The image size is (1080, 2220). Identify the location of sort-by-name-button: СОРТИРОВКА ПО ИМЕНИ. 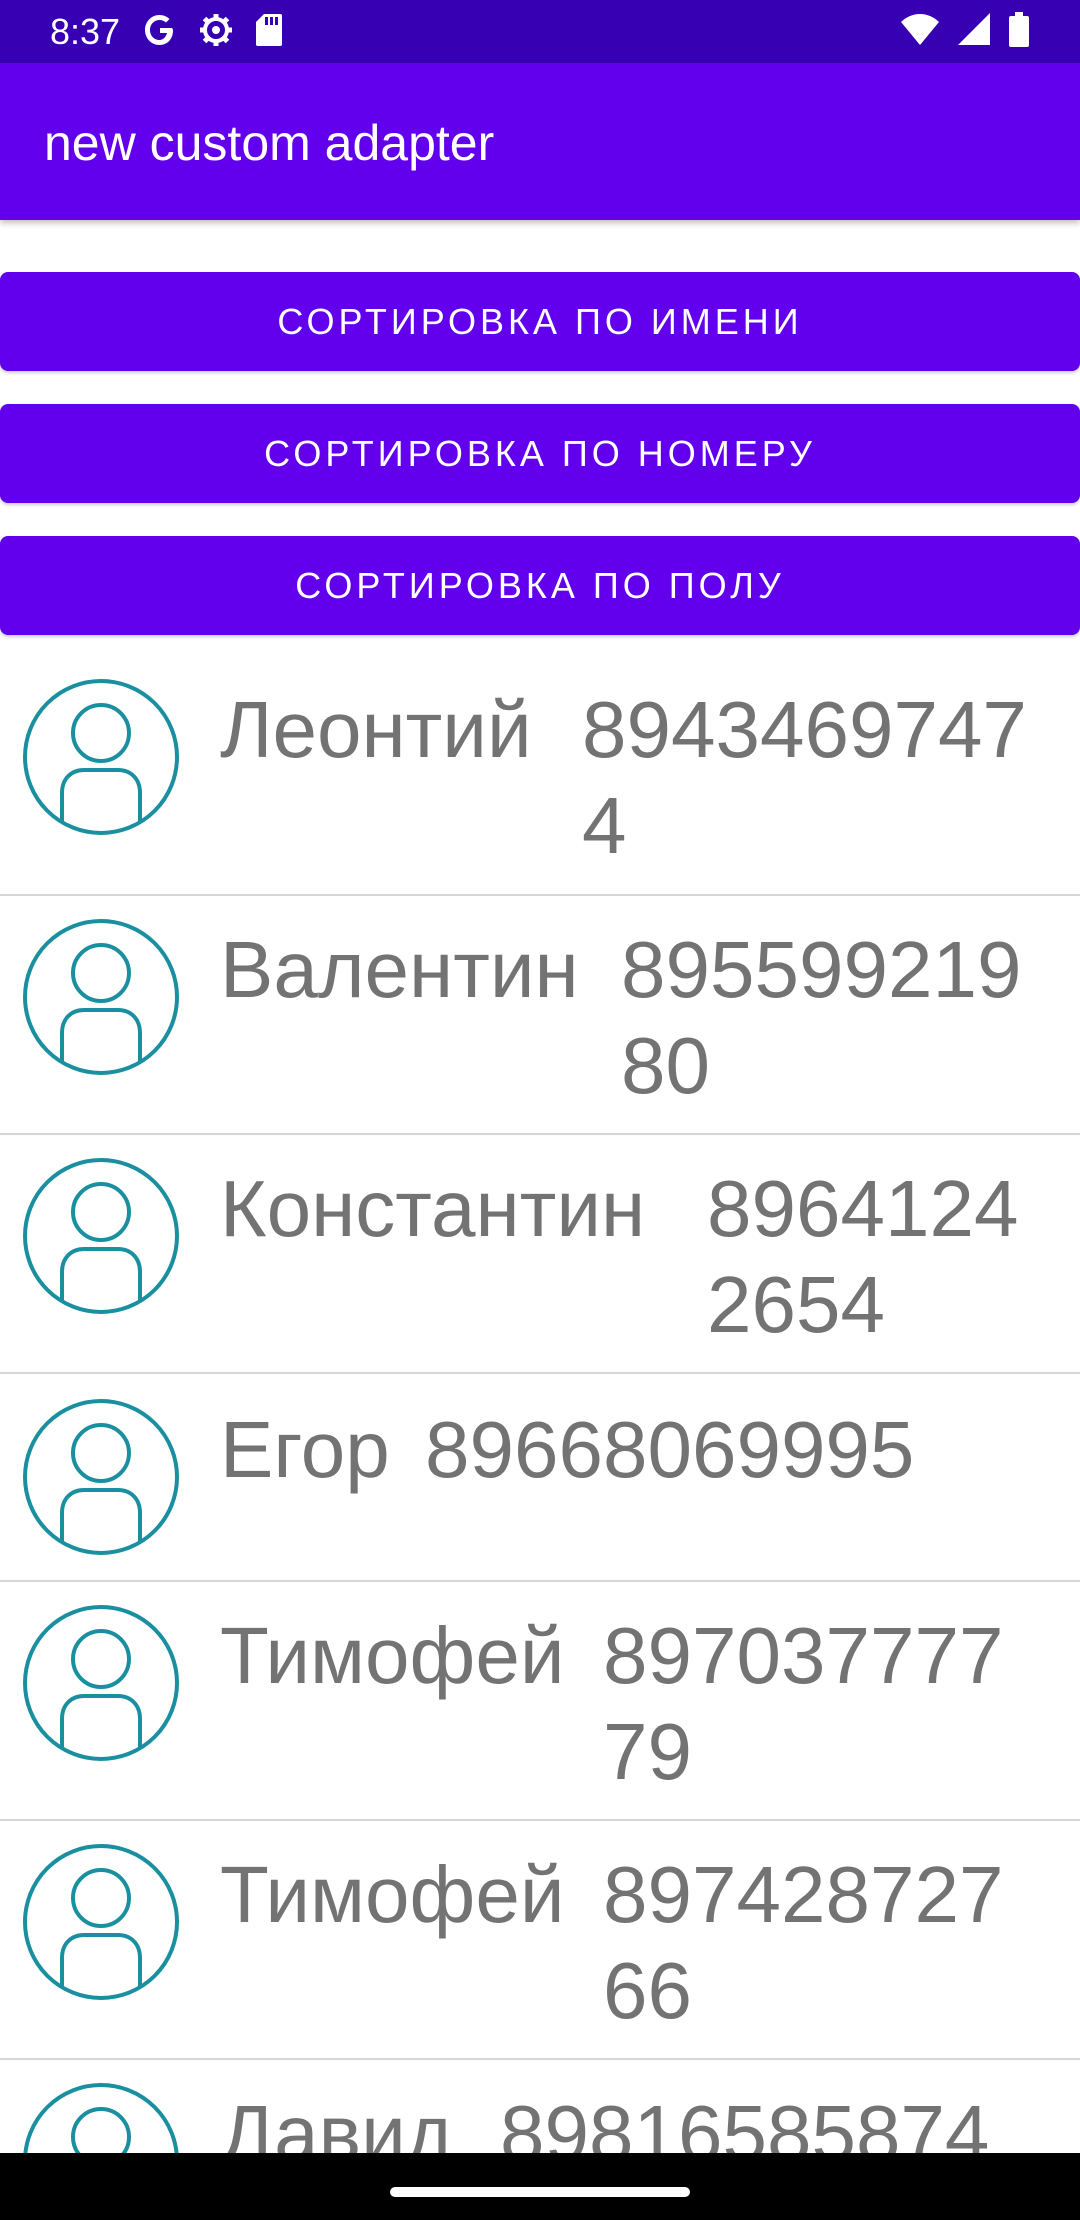
(540, 321).